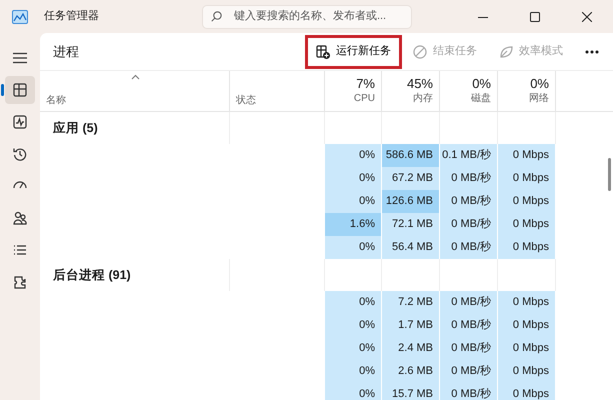 The image size is (613, 400). I want to click on history-icon, so click(20, 154).